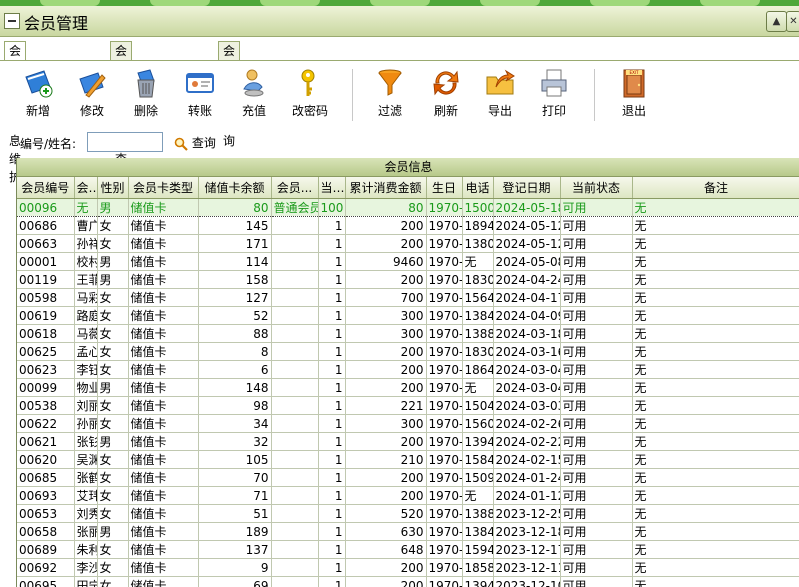 This screenshot has width=799, height=587. What do you see at coordinates (478, 207) in the screenshot?
I see `table-cell: 1500` at bounding box center [478, 207].